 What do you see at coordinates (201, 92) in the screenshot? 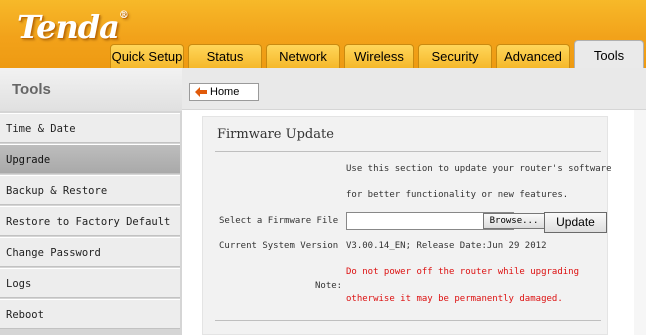
I see `home-arrow-icon` at bounding box center [201, 92].